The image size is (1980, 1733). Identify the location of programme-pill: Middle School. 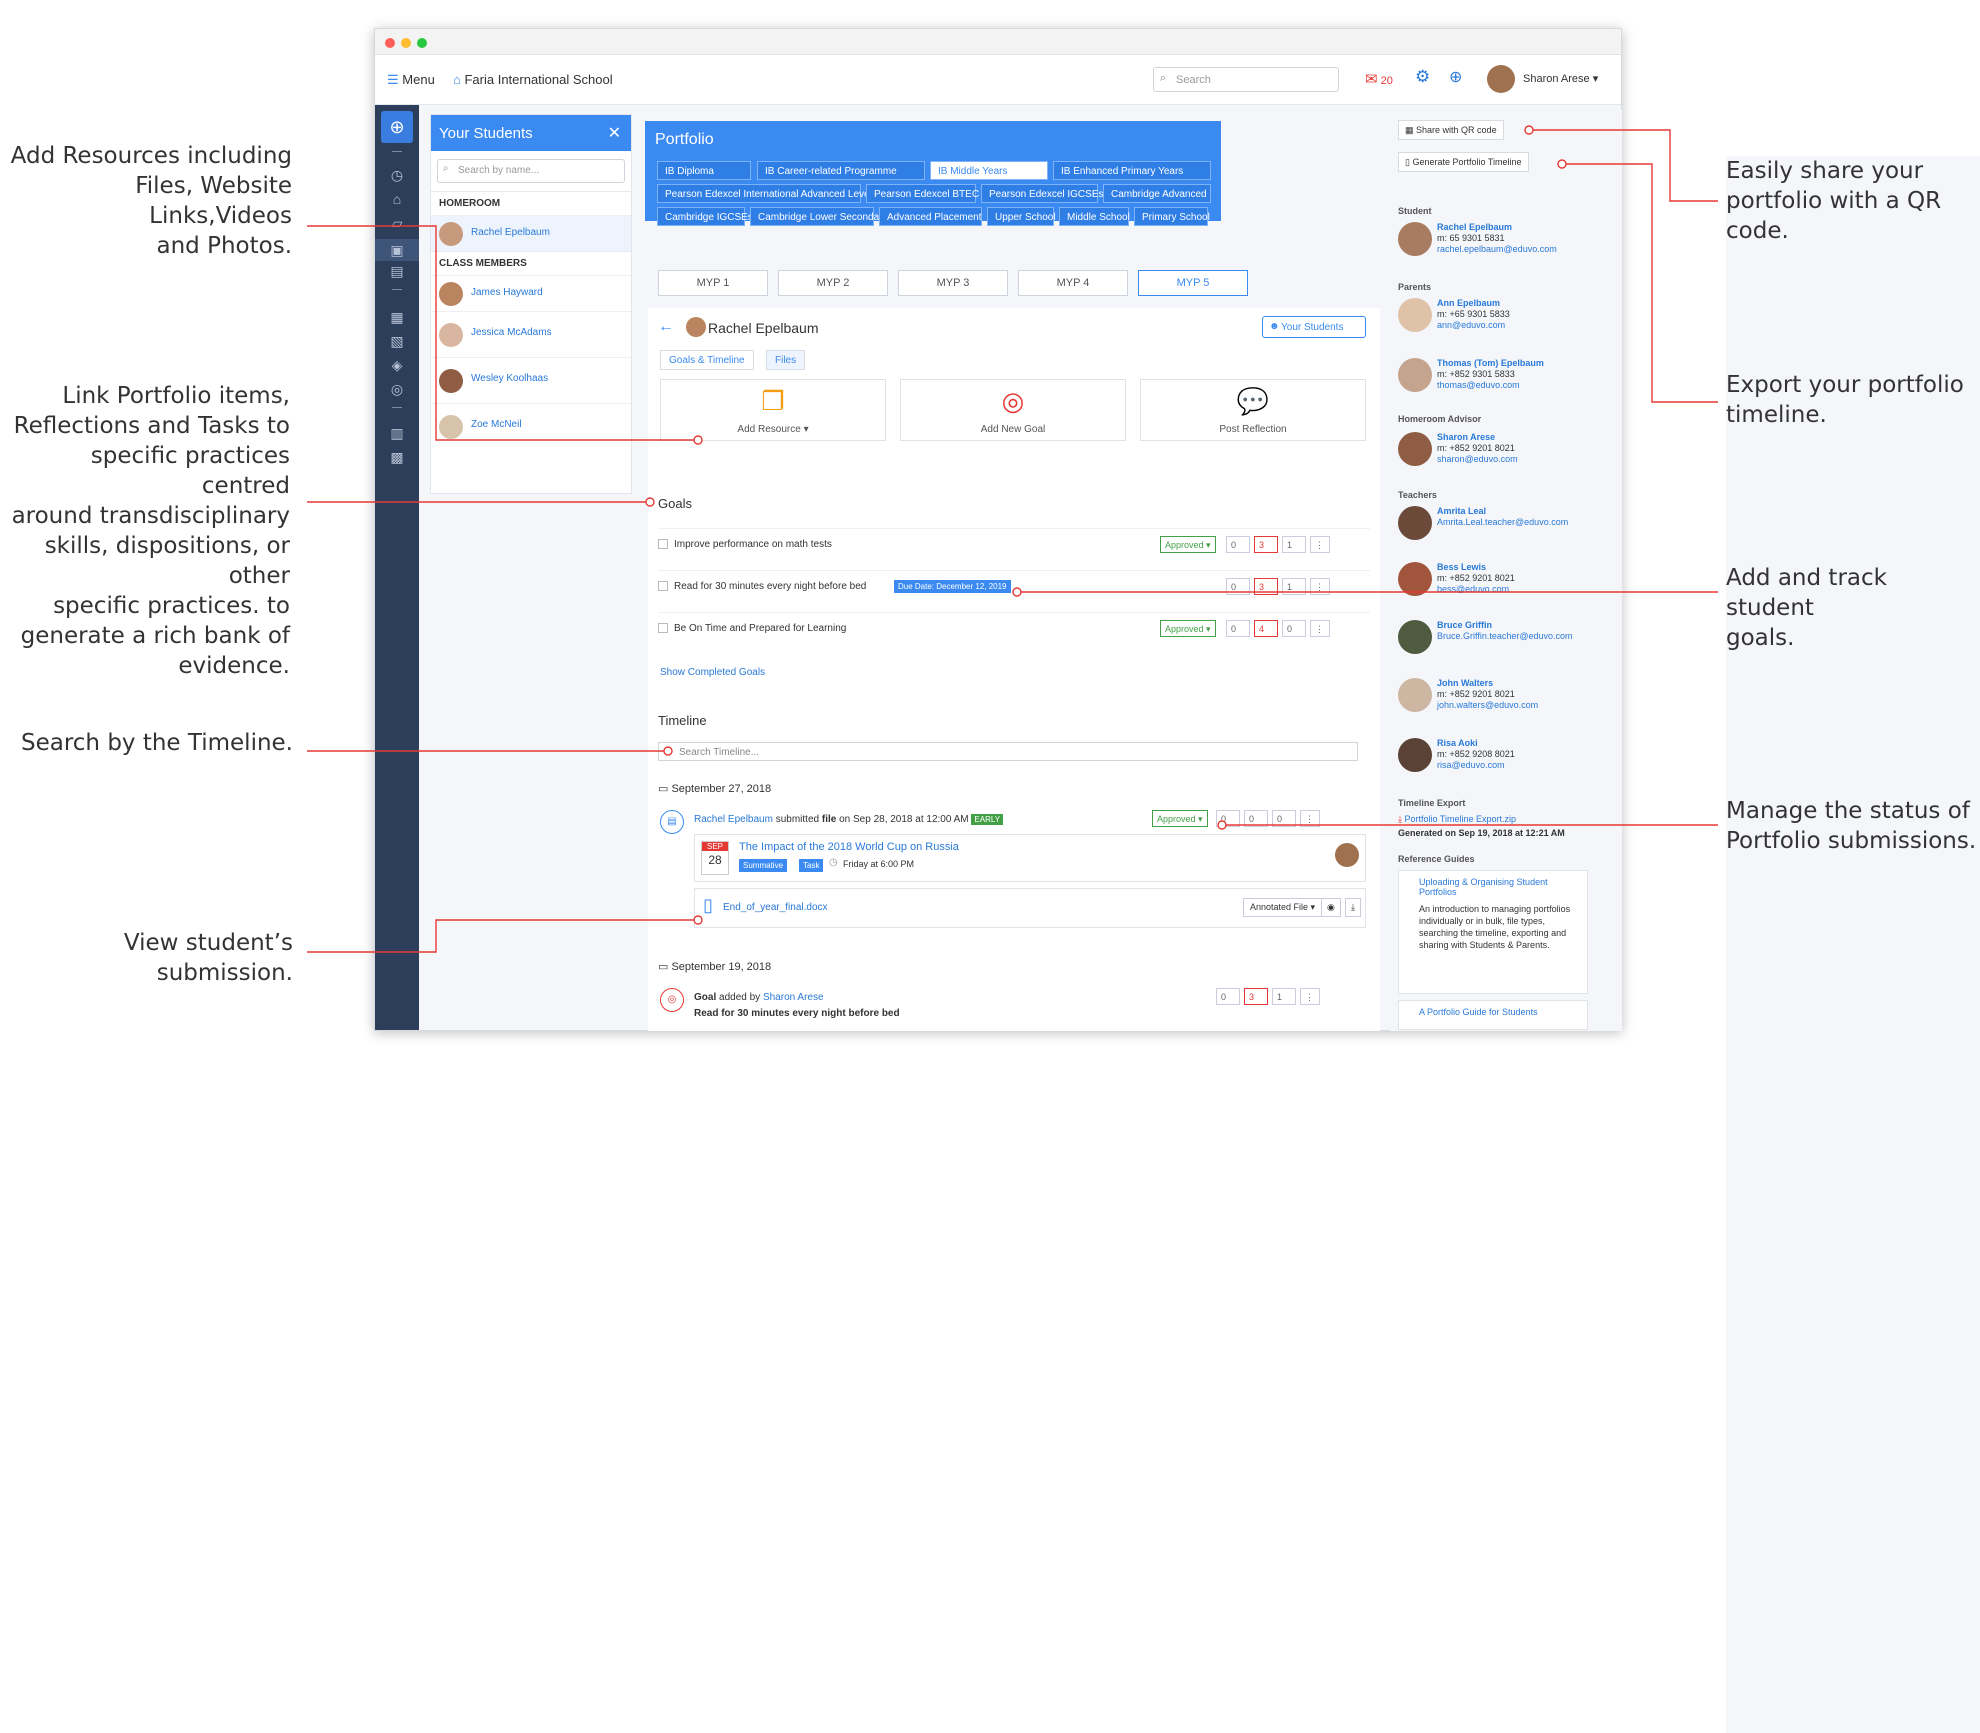
(1094, 216).